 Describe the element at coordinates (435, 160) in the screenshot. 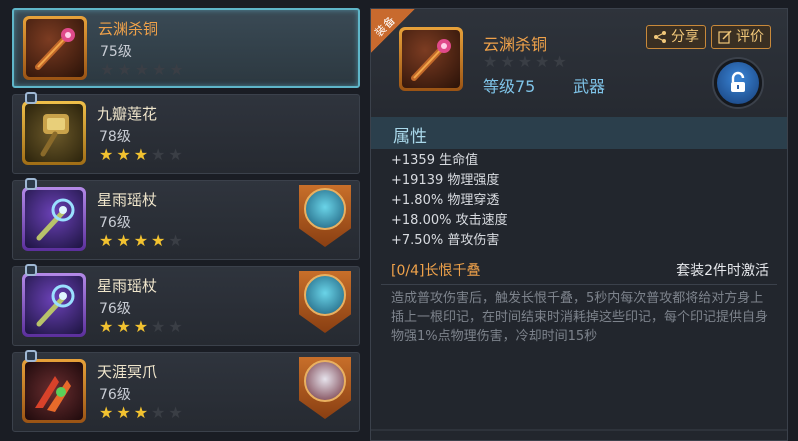

I see `attribute-line: +1359 生命值` at that location.